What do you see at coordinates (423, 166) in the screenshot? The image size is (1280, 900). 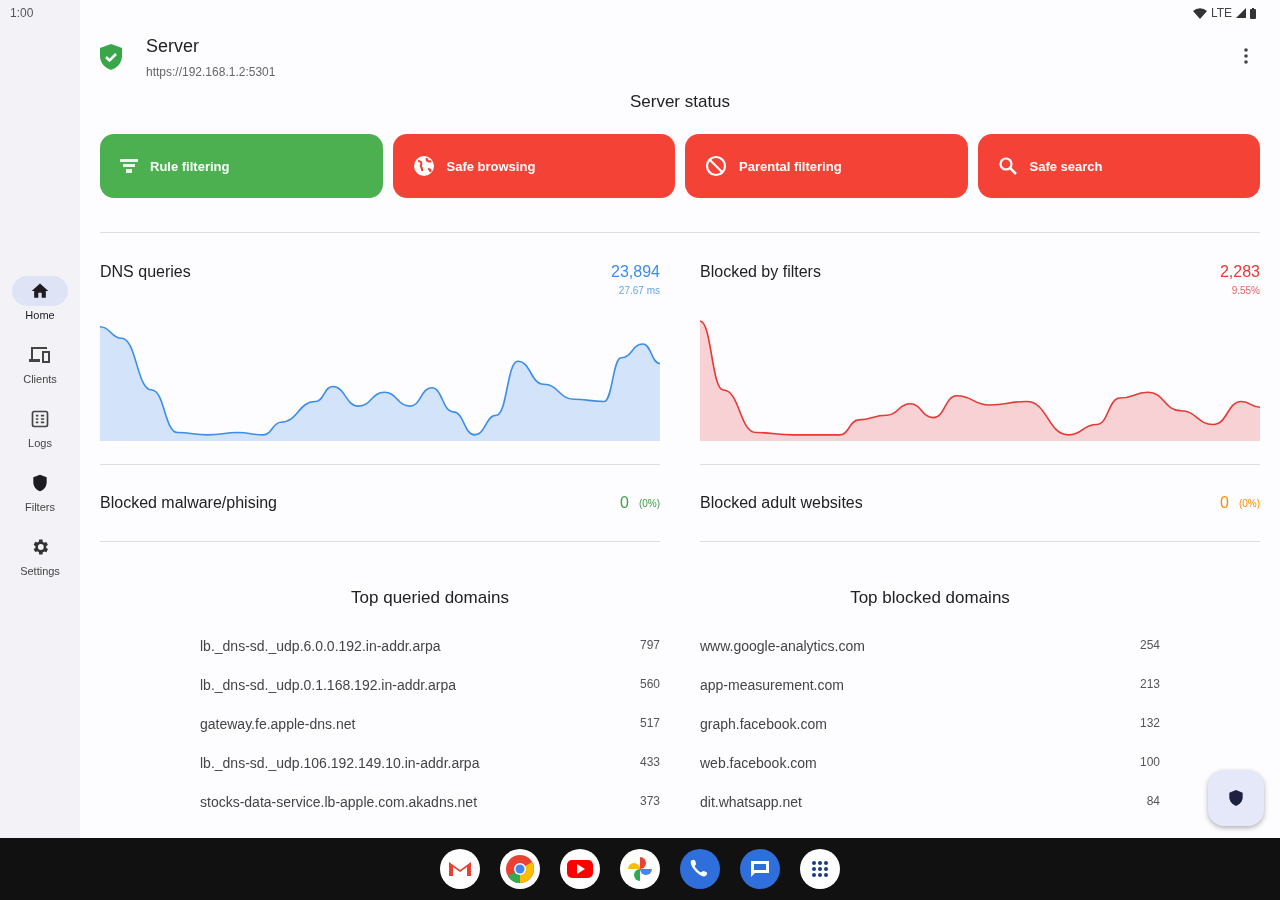 I see `globe-icon` at bounding box center [423, 166].